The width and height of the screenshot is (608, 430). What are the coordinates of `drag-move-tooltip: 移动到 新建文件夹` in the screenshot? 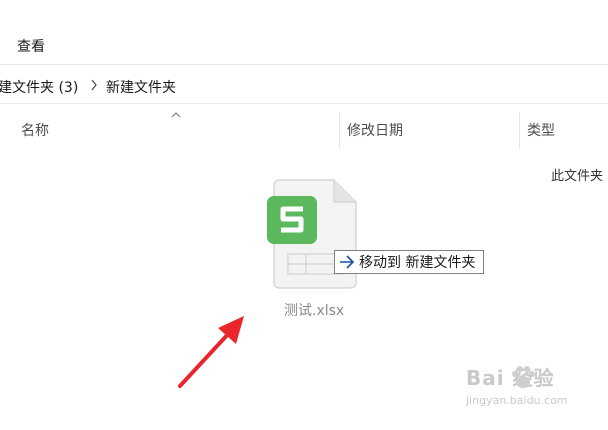 It's located at (409, 262).